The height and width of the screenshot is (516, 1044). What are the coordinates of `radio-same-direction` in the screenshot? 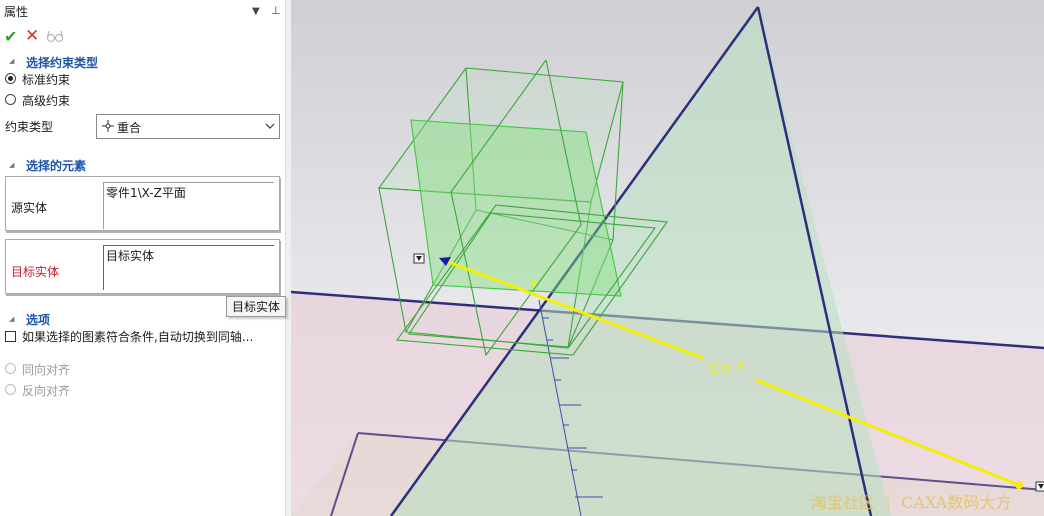 It's located at (10, 368).